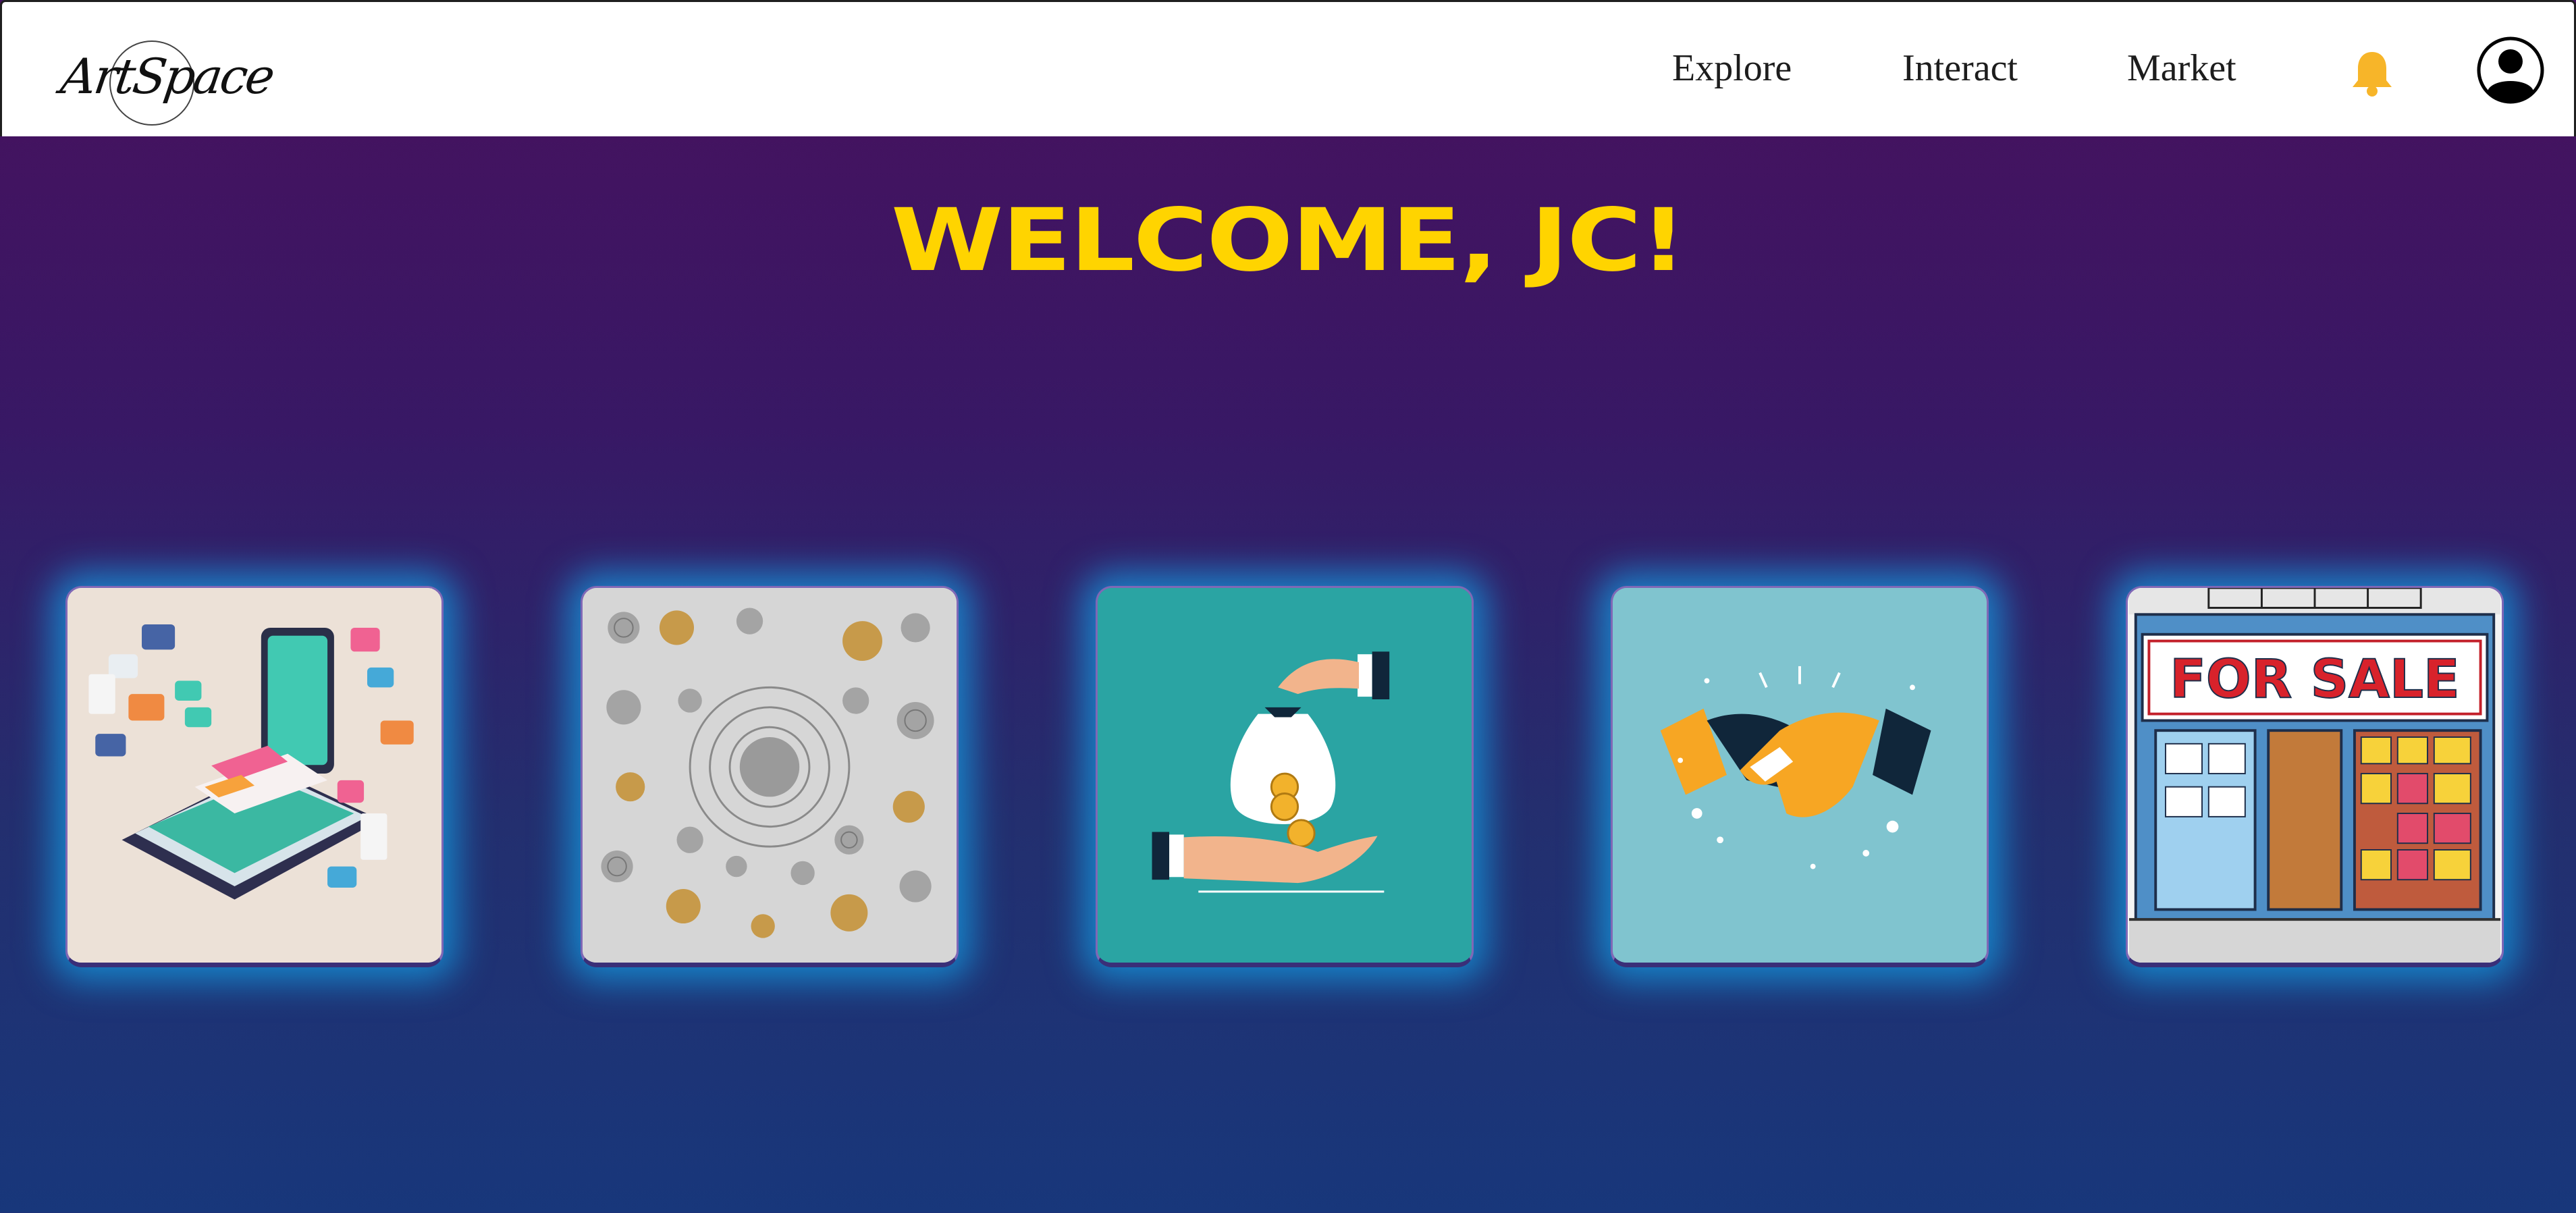 The image size is (2576, 1213). What do you see at coordinates (167, 76) in the screenshot?
I see `logo-text: ArtSpace` at bounding box center [167, 76].